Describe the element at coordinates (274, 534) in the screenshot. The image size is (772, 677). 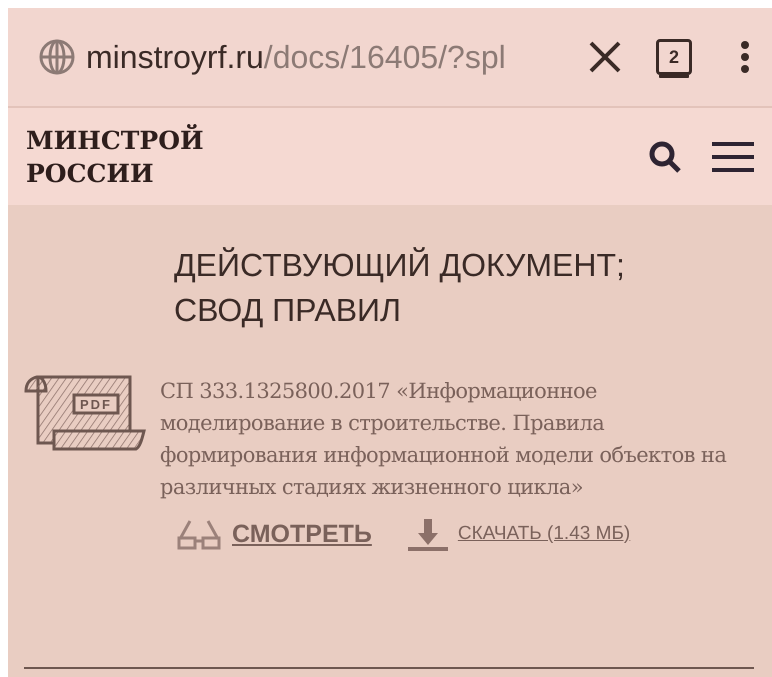
I see `view-link: СМОТРЕТЬ` at that location.